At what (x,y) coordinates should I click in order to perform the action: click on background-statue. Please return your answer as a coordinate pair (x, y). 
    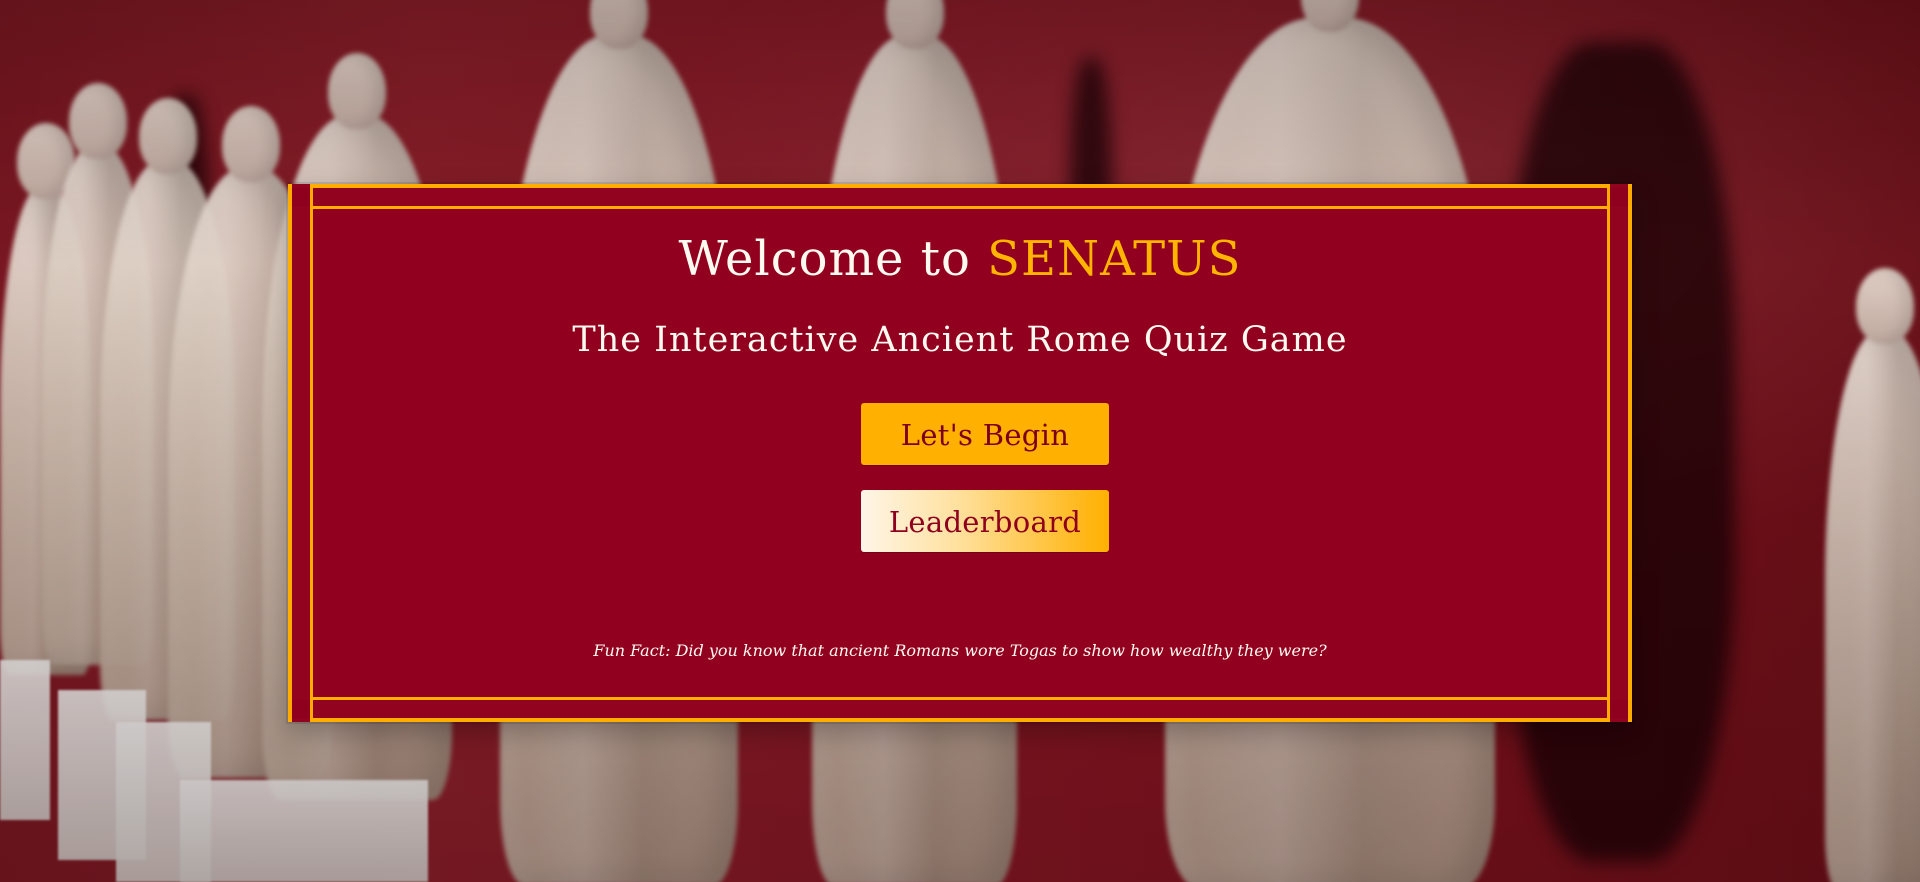
    Looking at the image, I should click on (1872, 606).